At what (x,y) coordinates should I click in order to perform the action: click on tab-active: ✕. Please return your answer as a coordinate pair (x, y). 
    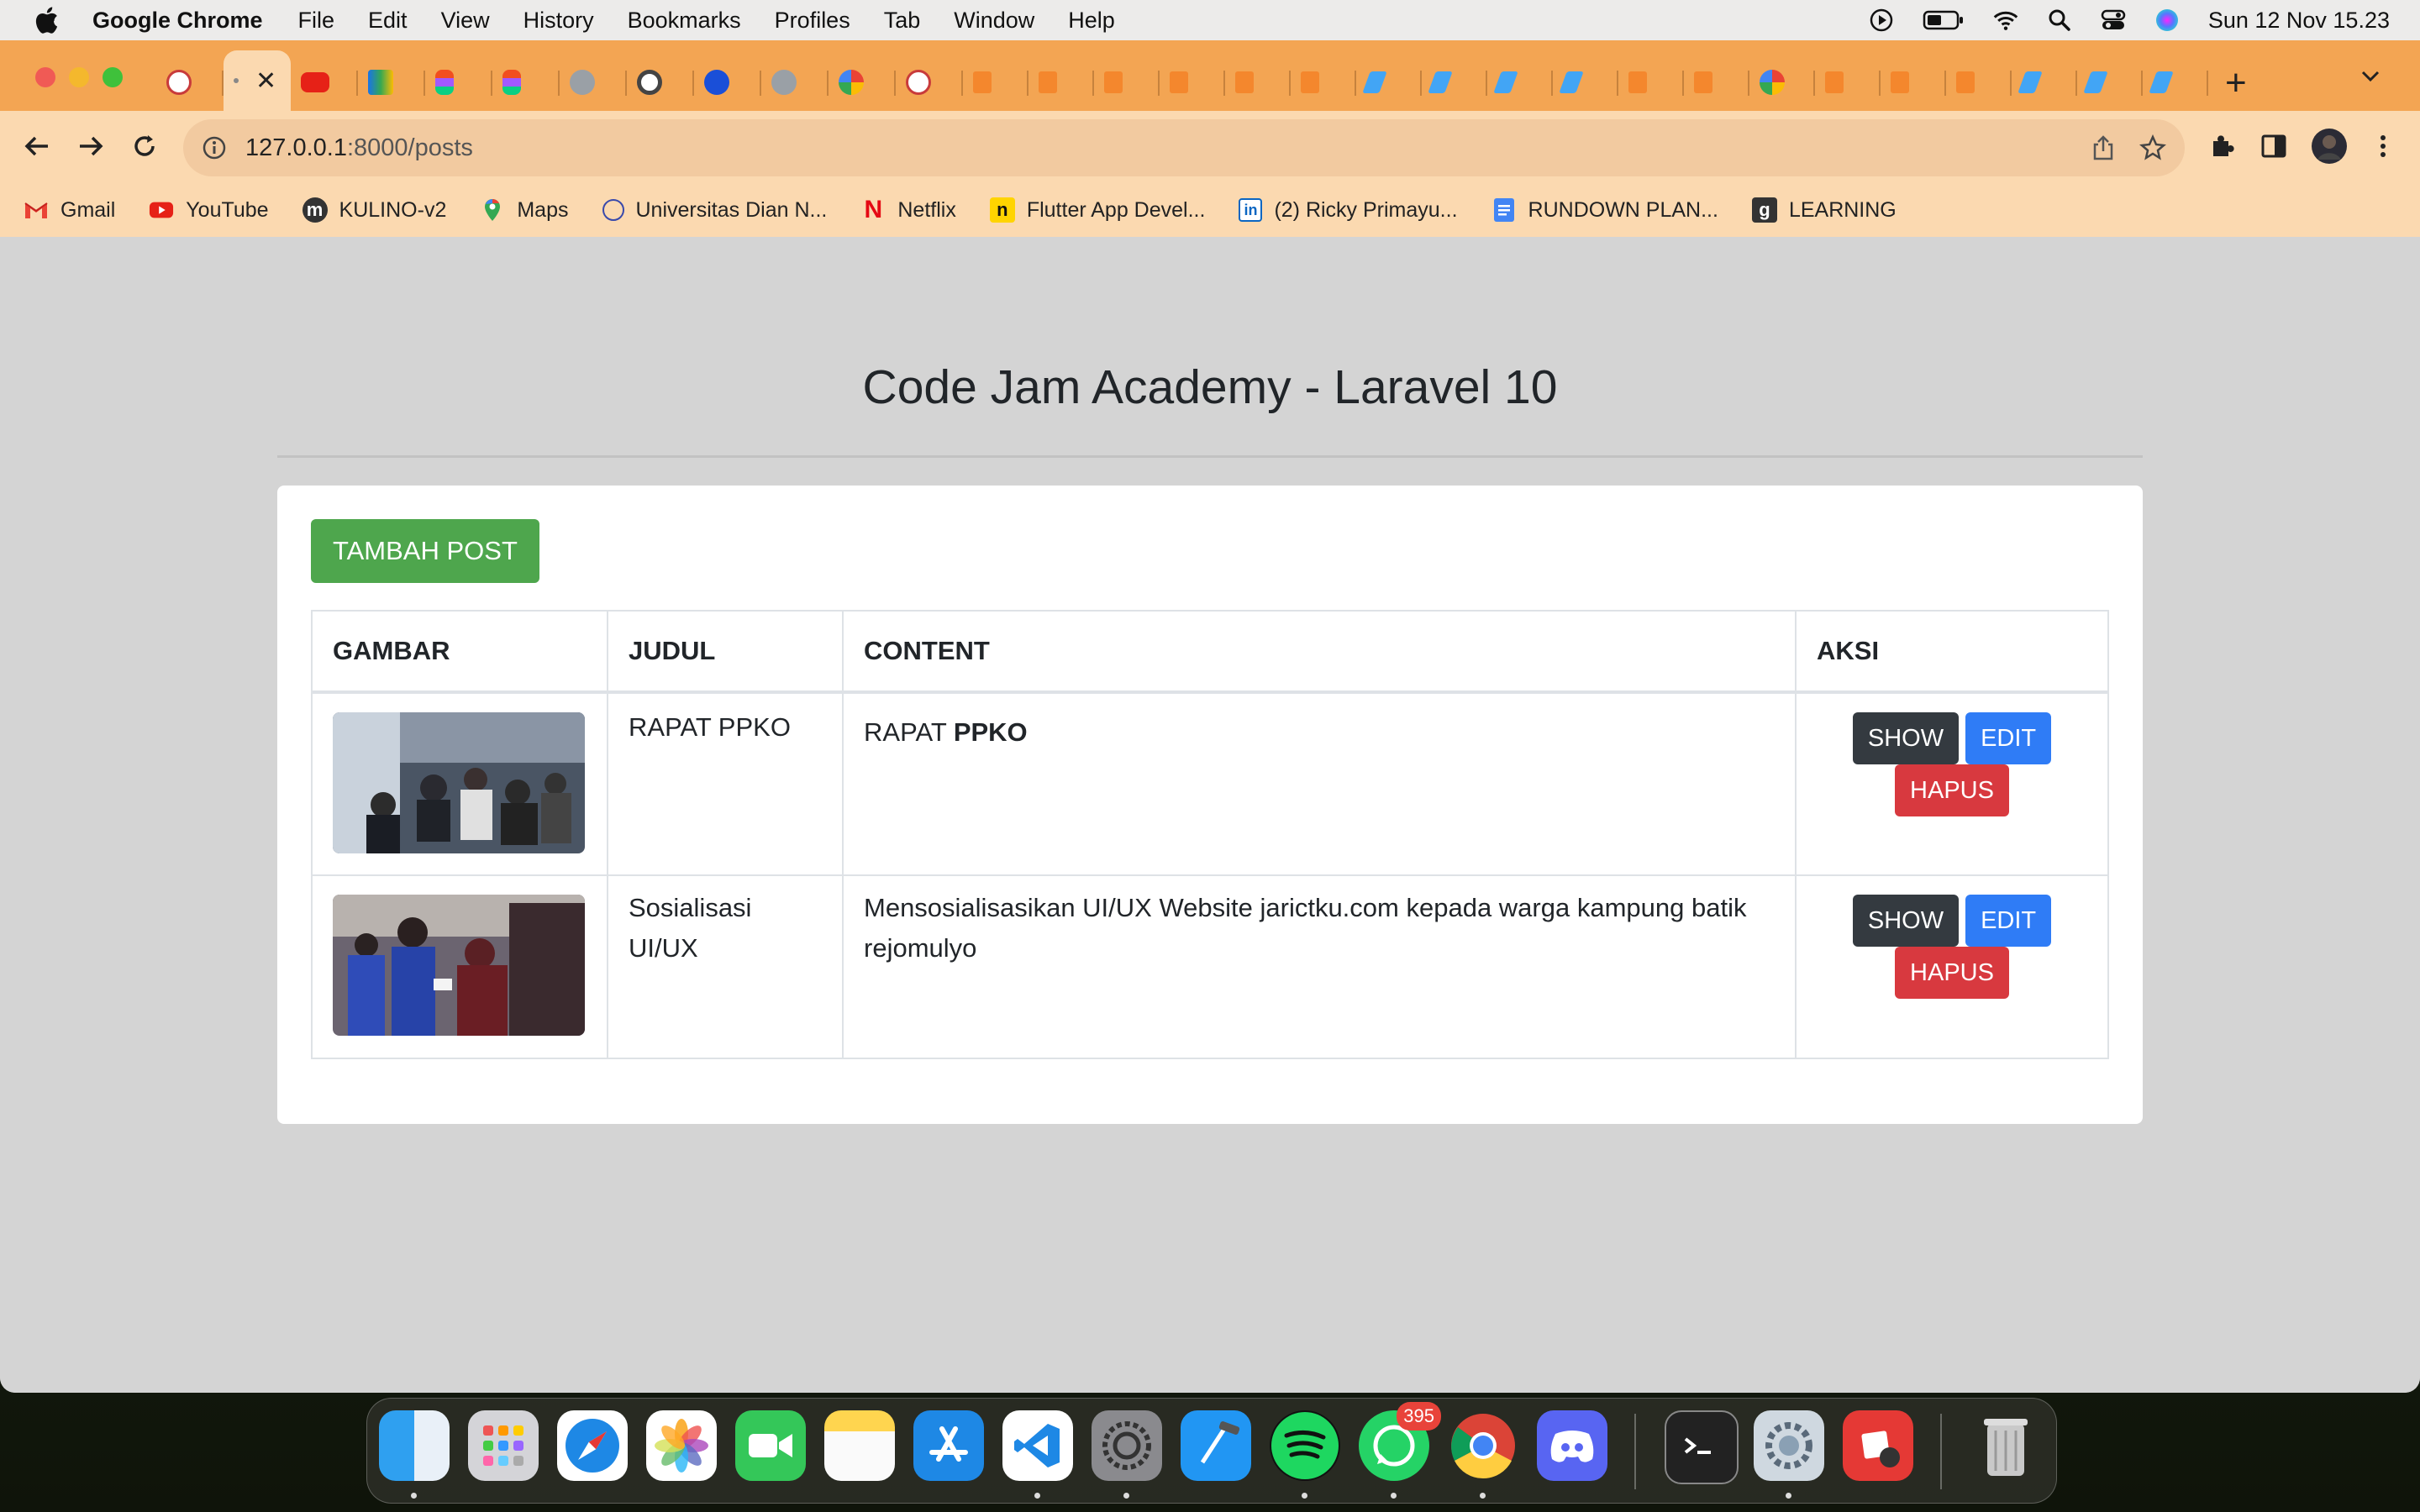
    Looking at the image, I should click on (257, 80).